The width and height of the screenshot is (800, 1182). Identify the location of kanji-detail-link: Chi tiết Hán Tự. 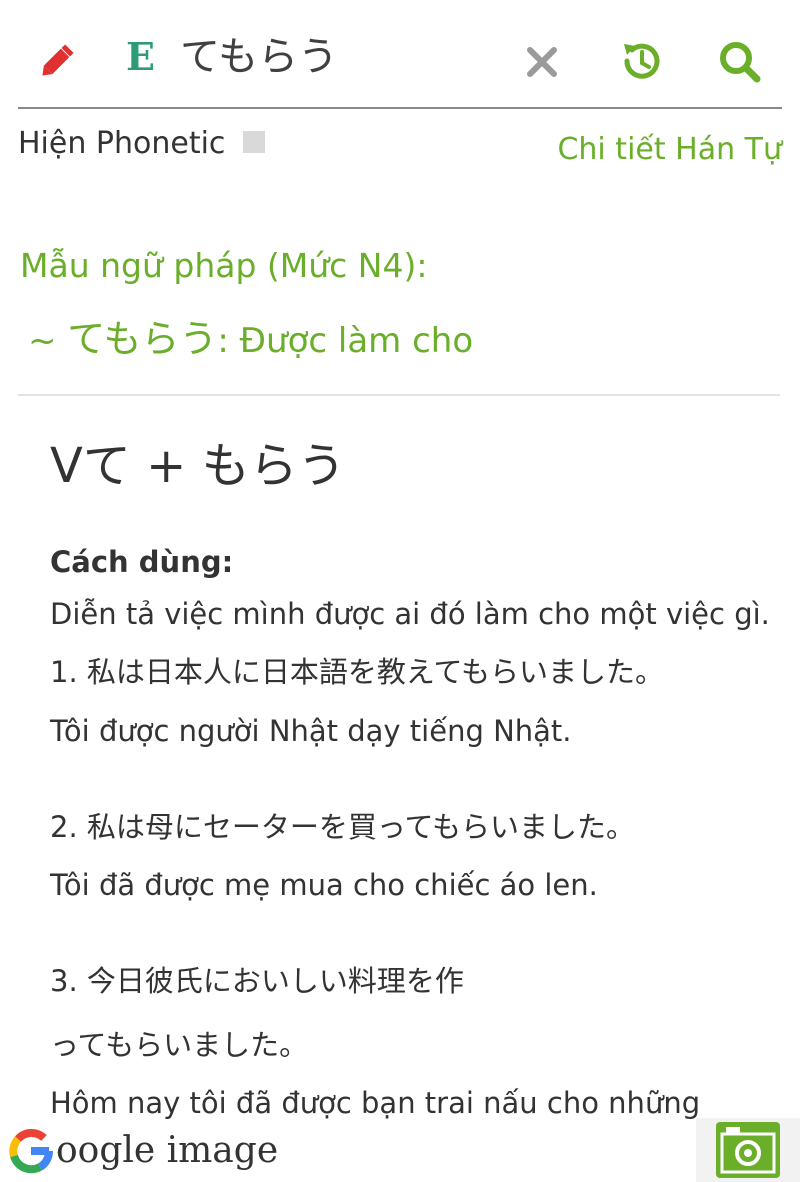
(669, 150).